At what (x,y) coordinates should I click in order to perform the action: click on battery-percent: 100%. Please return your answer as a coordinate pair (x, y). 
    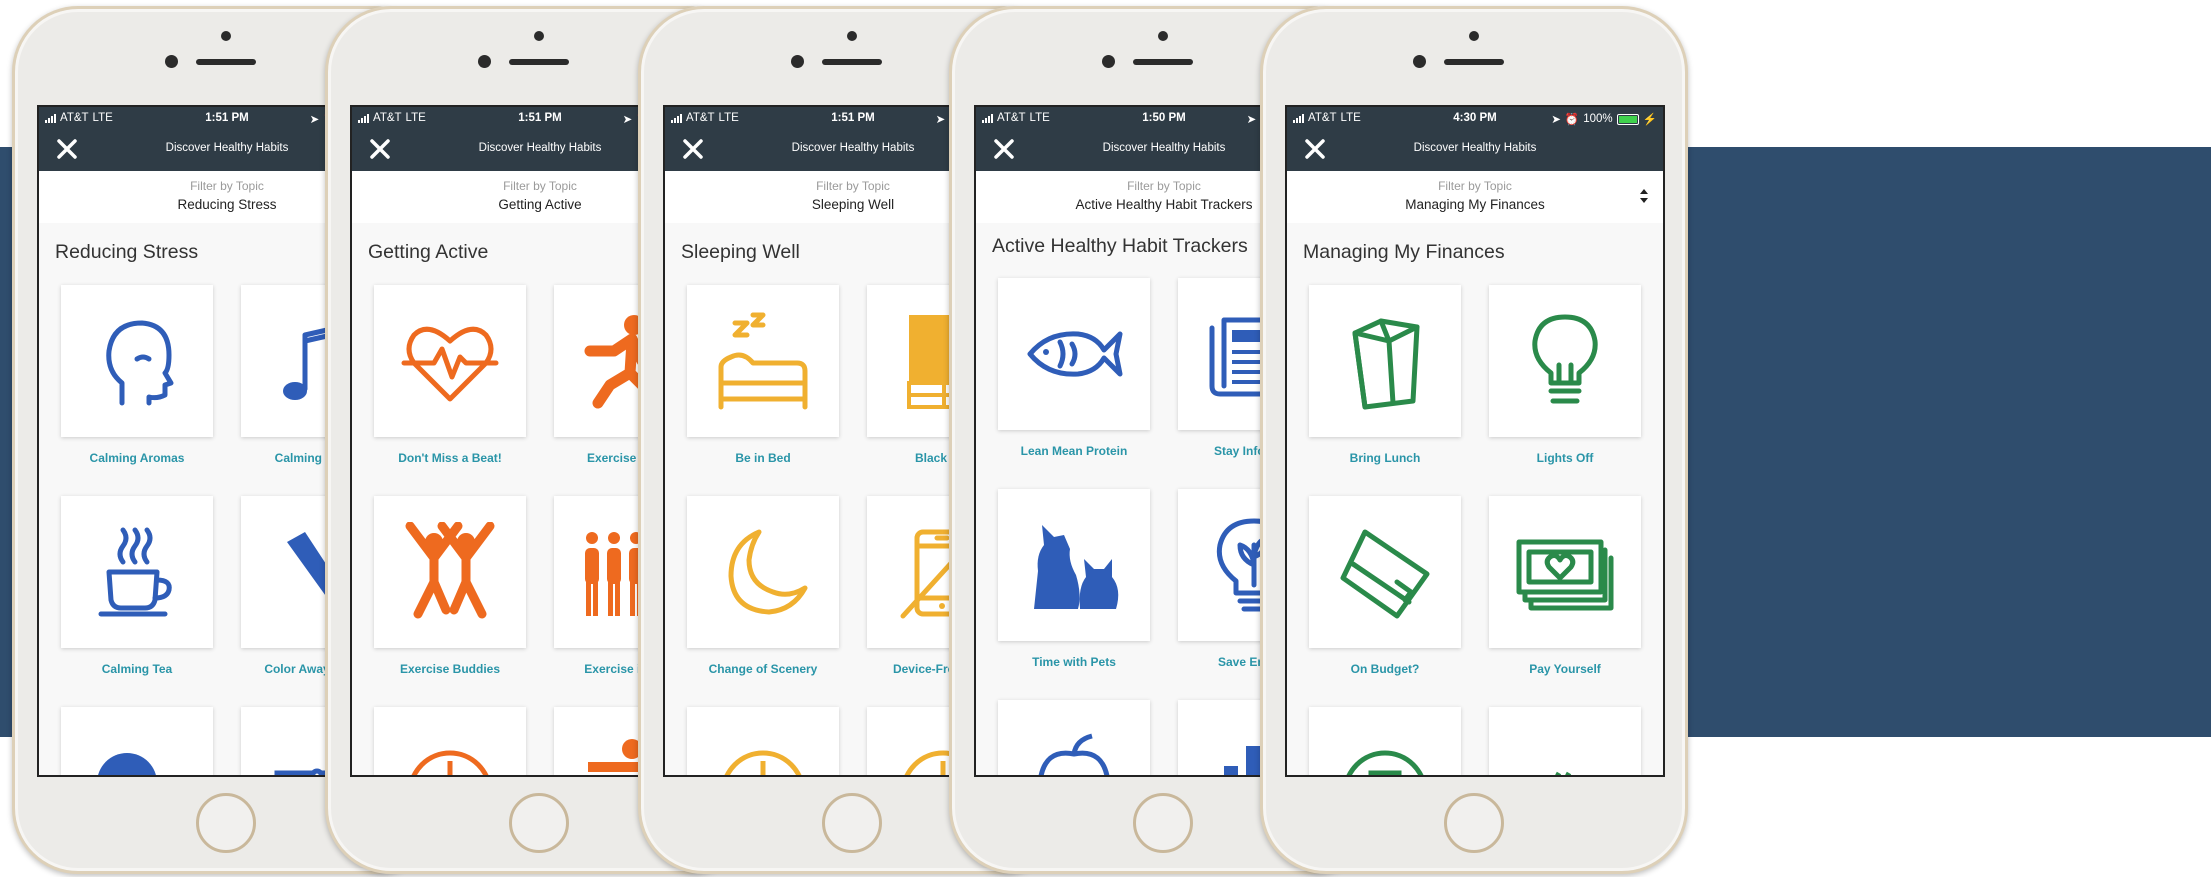
    Looking at the image, I should click on (1598, 119).